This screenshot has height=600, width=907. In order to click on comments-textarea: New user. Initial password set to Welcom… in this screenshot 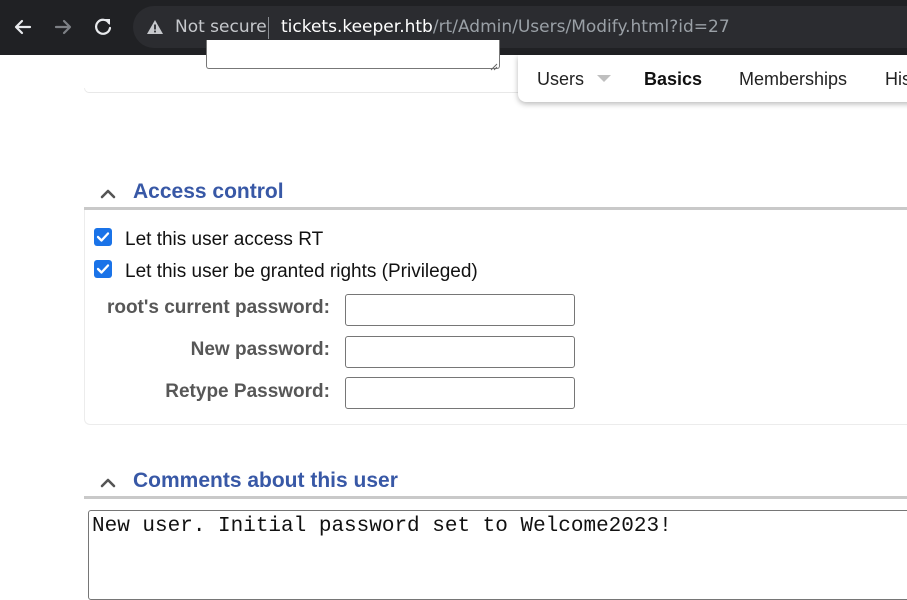, I will do `click(497, 555)`.